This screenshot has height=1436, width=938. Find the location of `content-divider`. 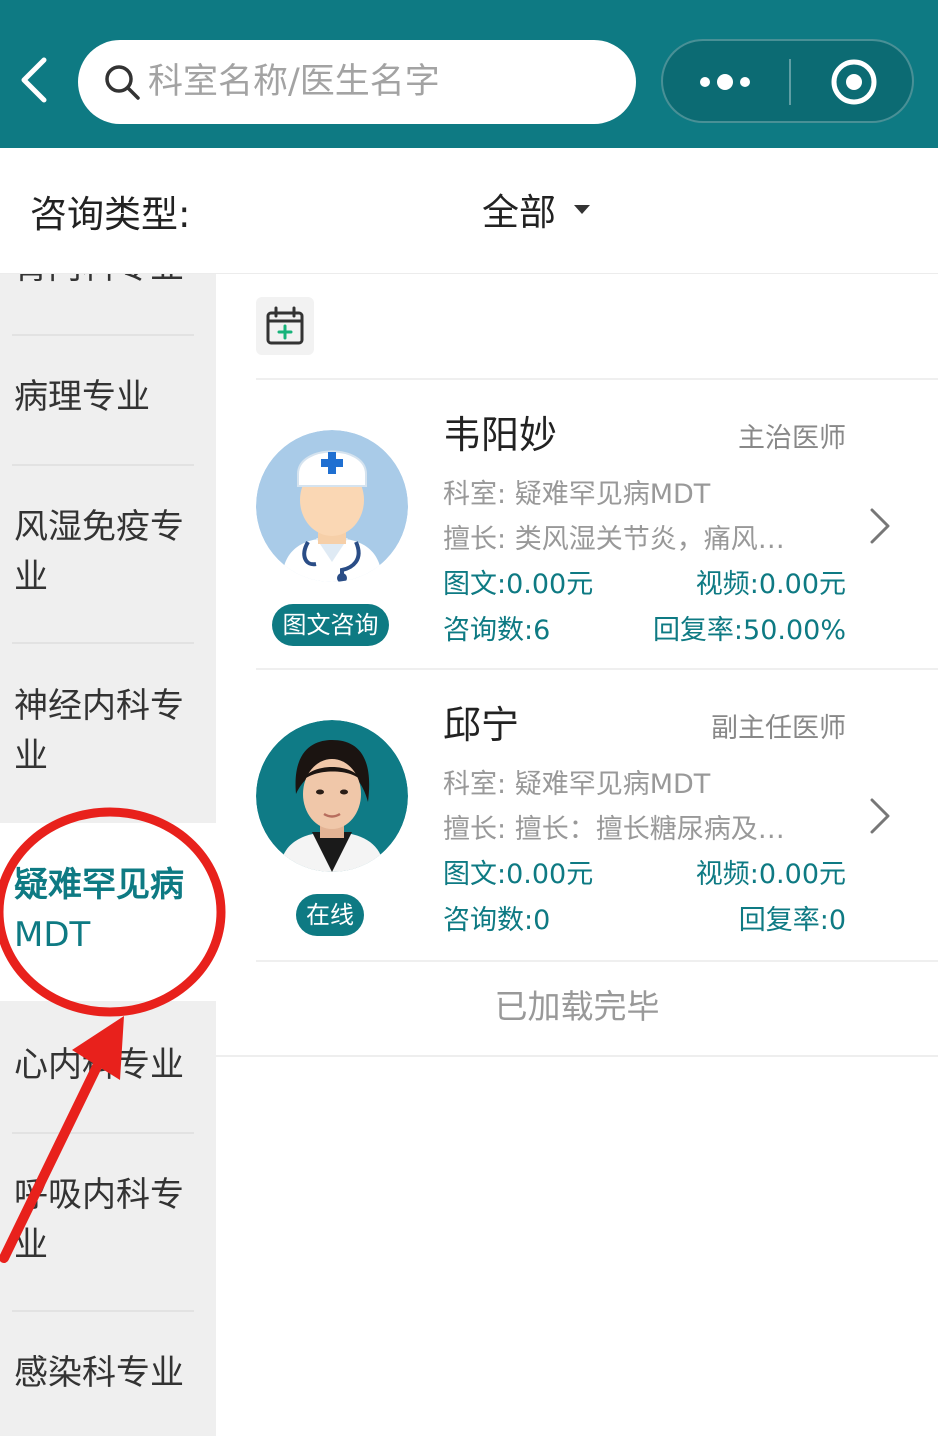

content-divider is located at coordinates (577, 1056).